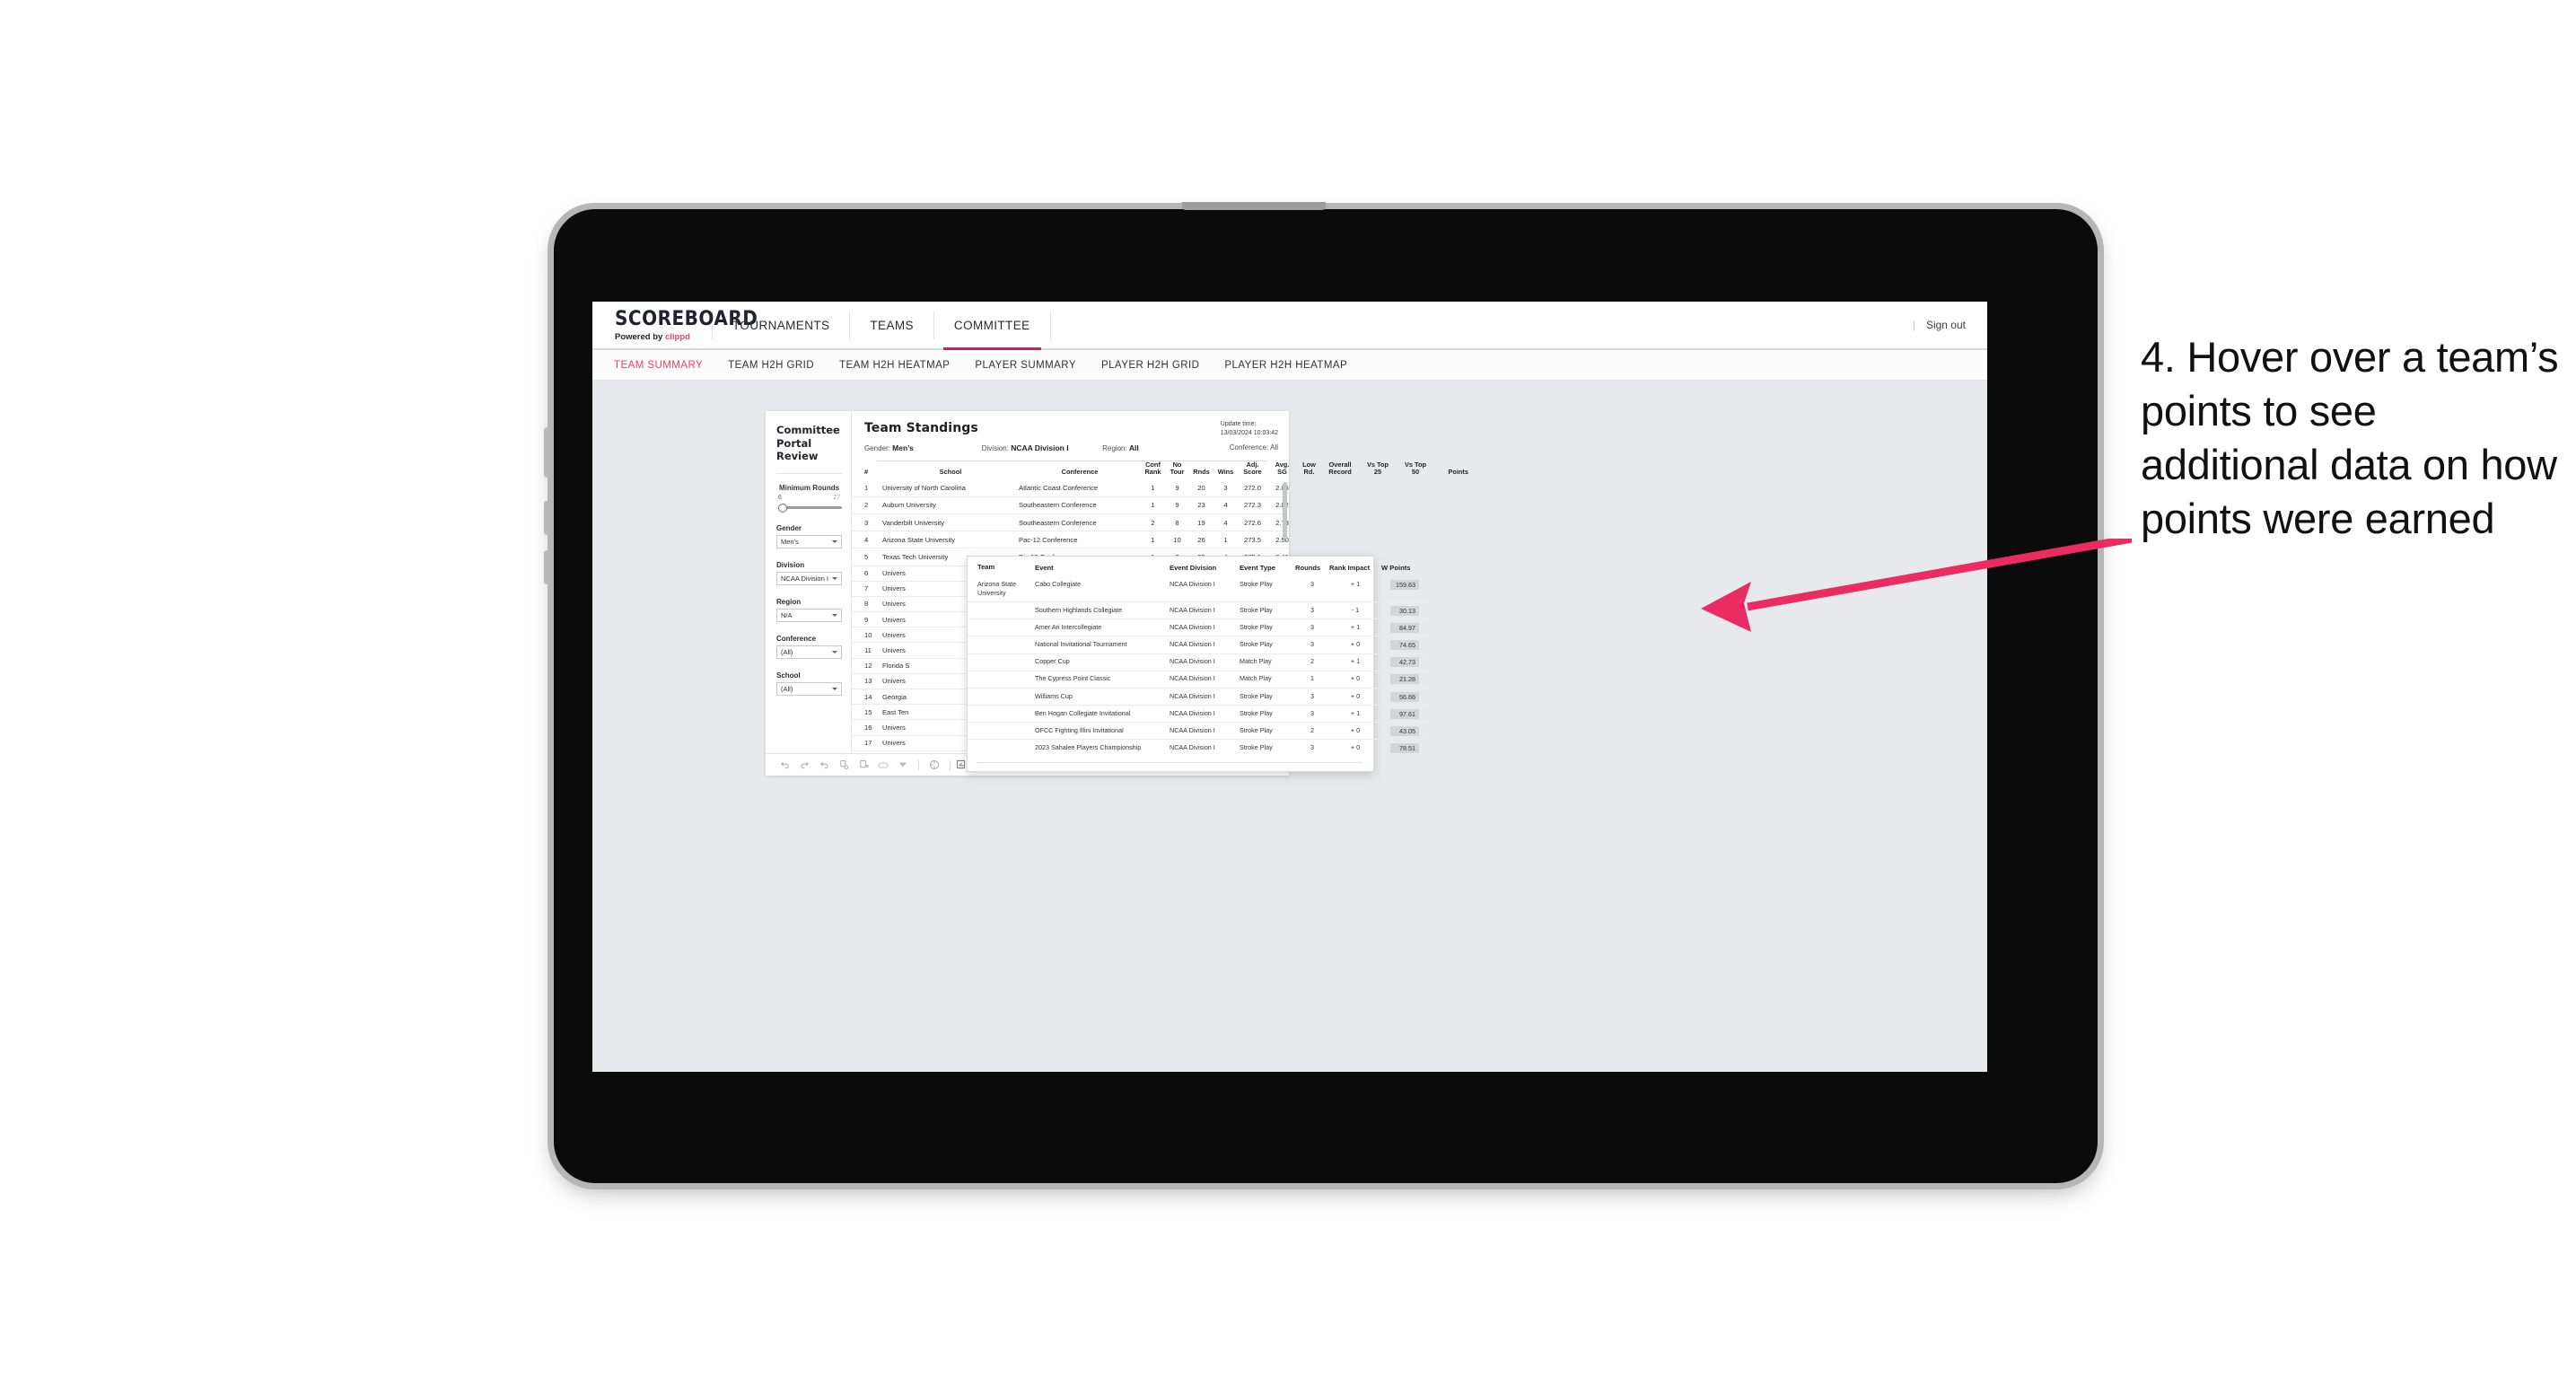 The height and width of the screenshot is (1386, 2576). What do you see at coordinates (891, 325) in the screenshot?
I see `nav-item-teams: TEAMS` at bounding box center [891, 325].